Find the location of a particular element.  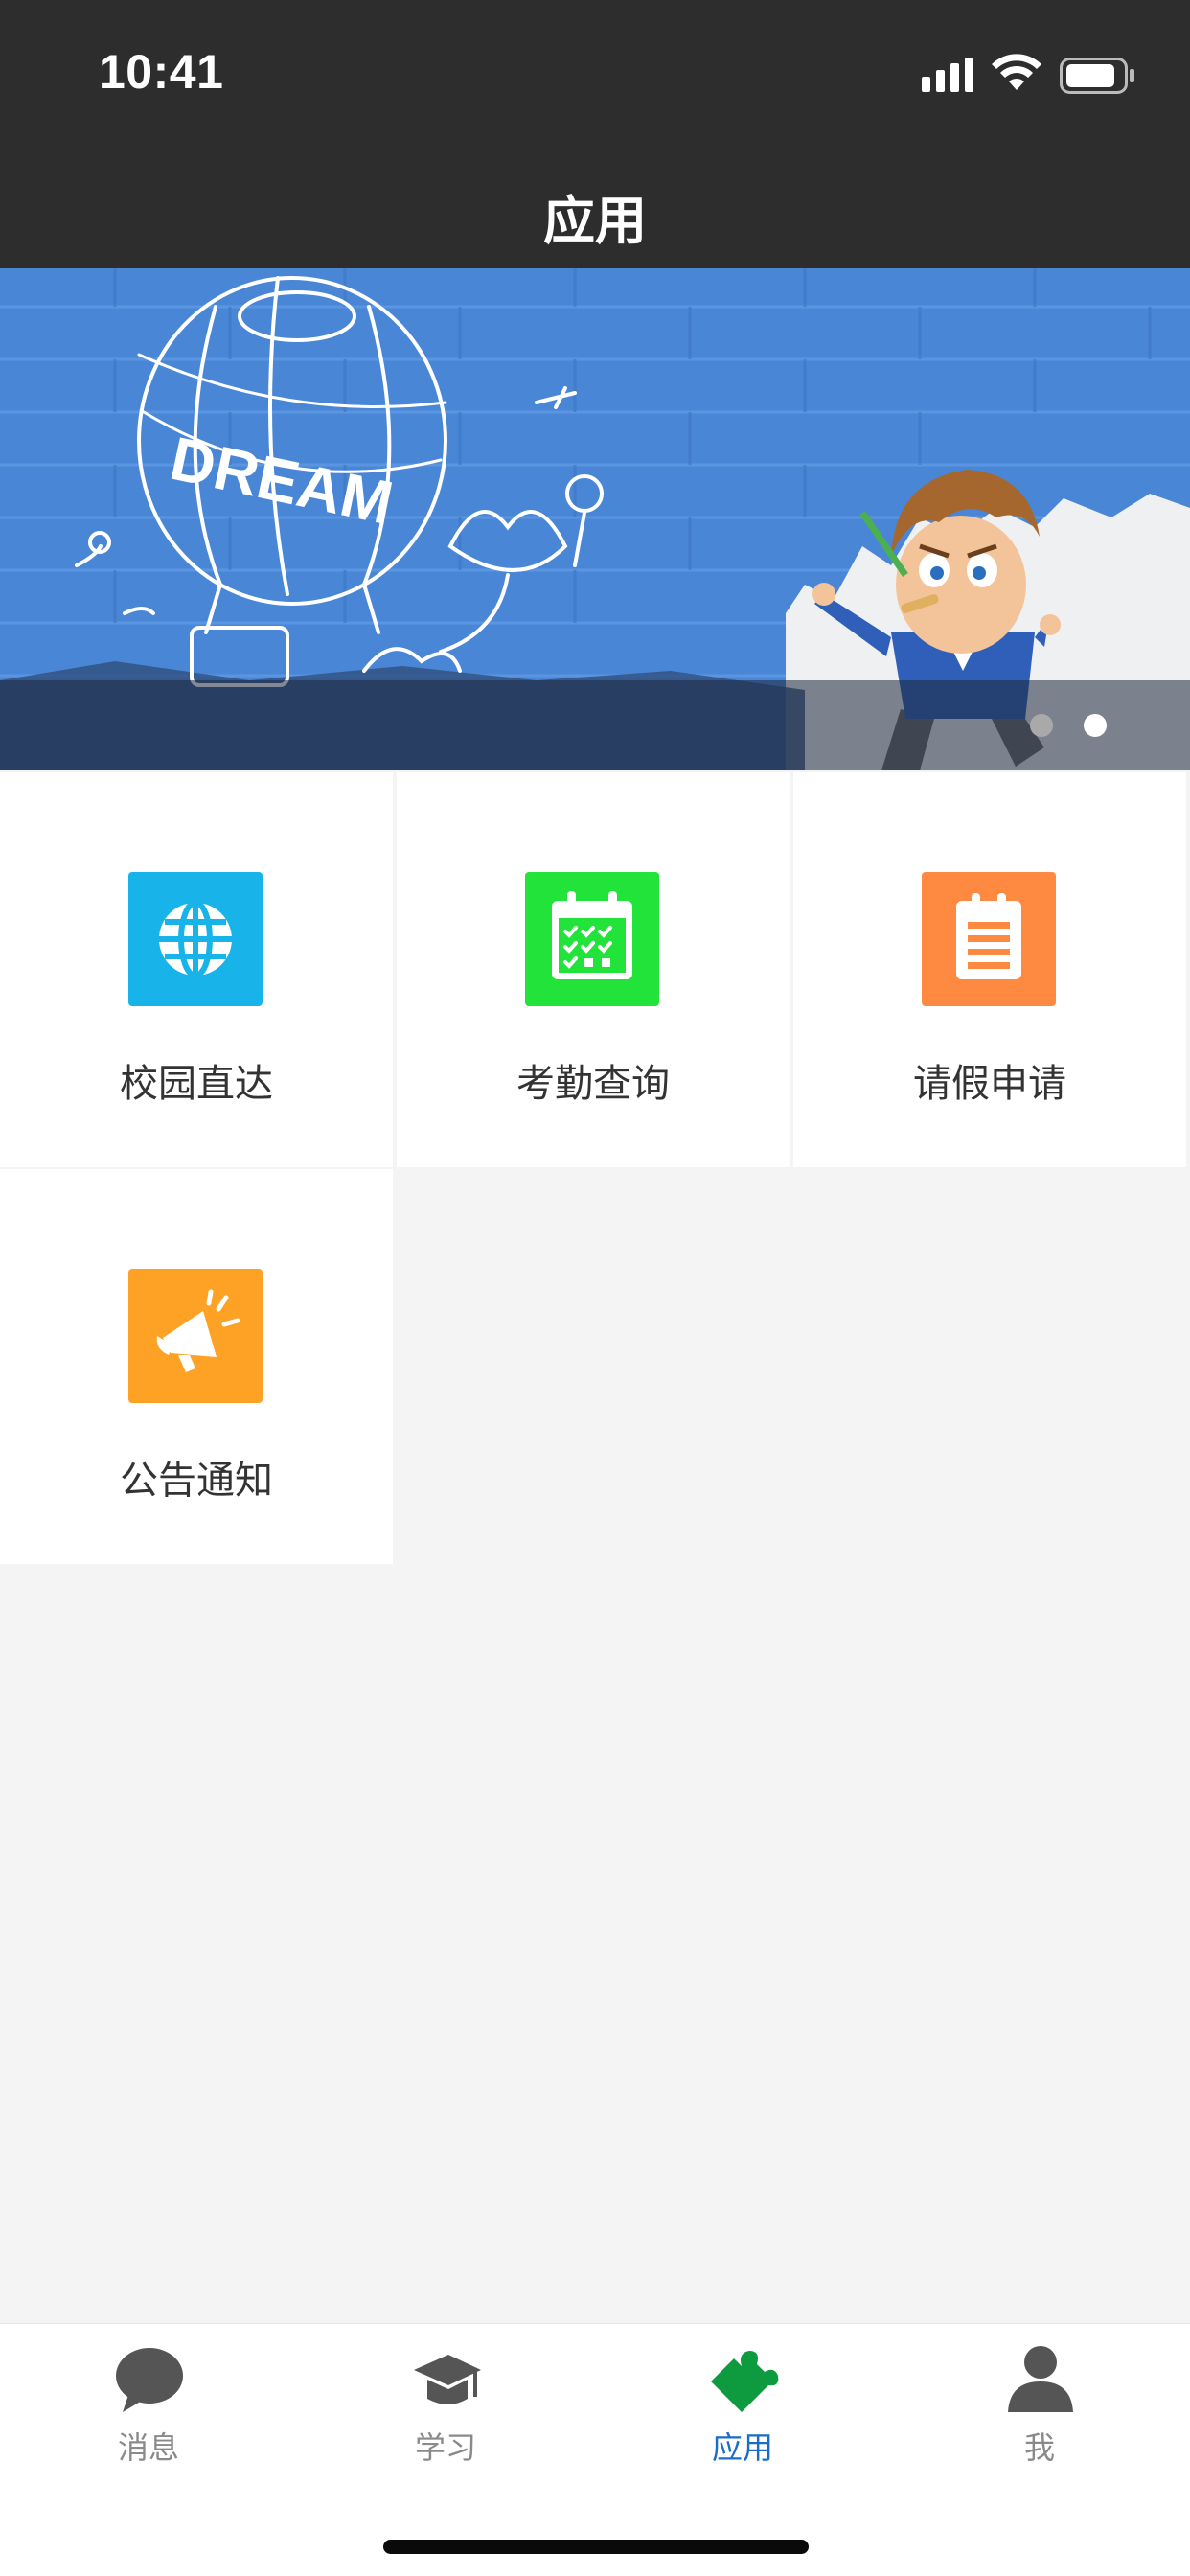

tab-messages: 消息 is located at coordinates (148, 2410).